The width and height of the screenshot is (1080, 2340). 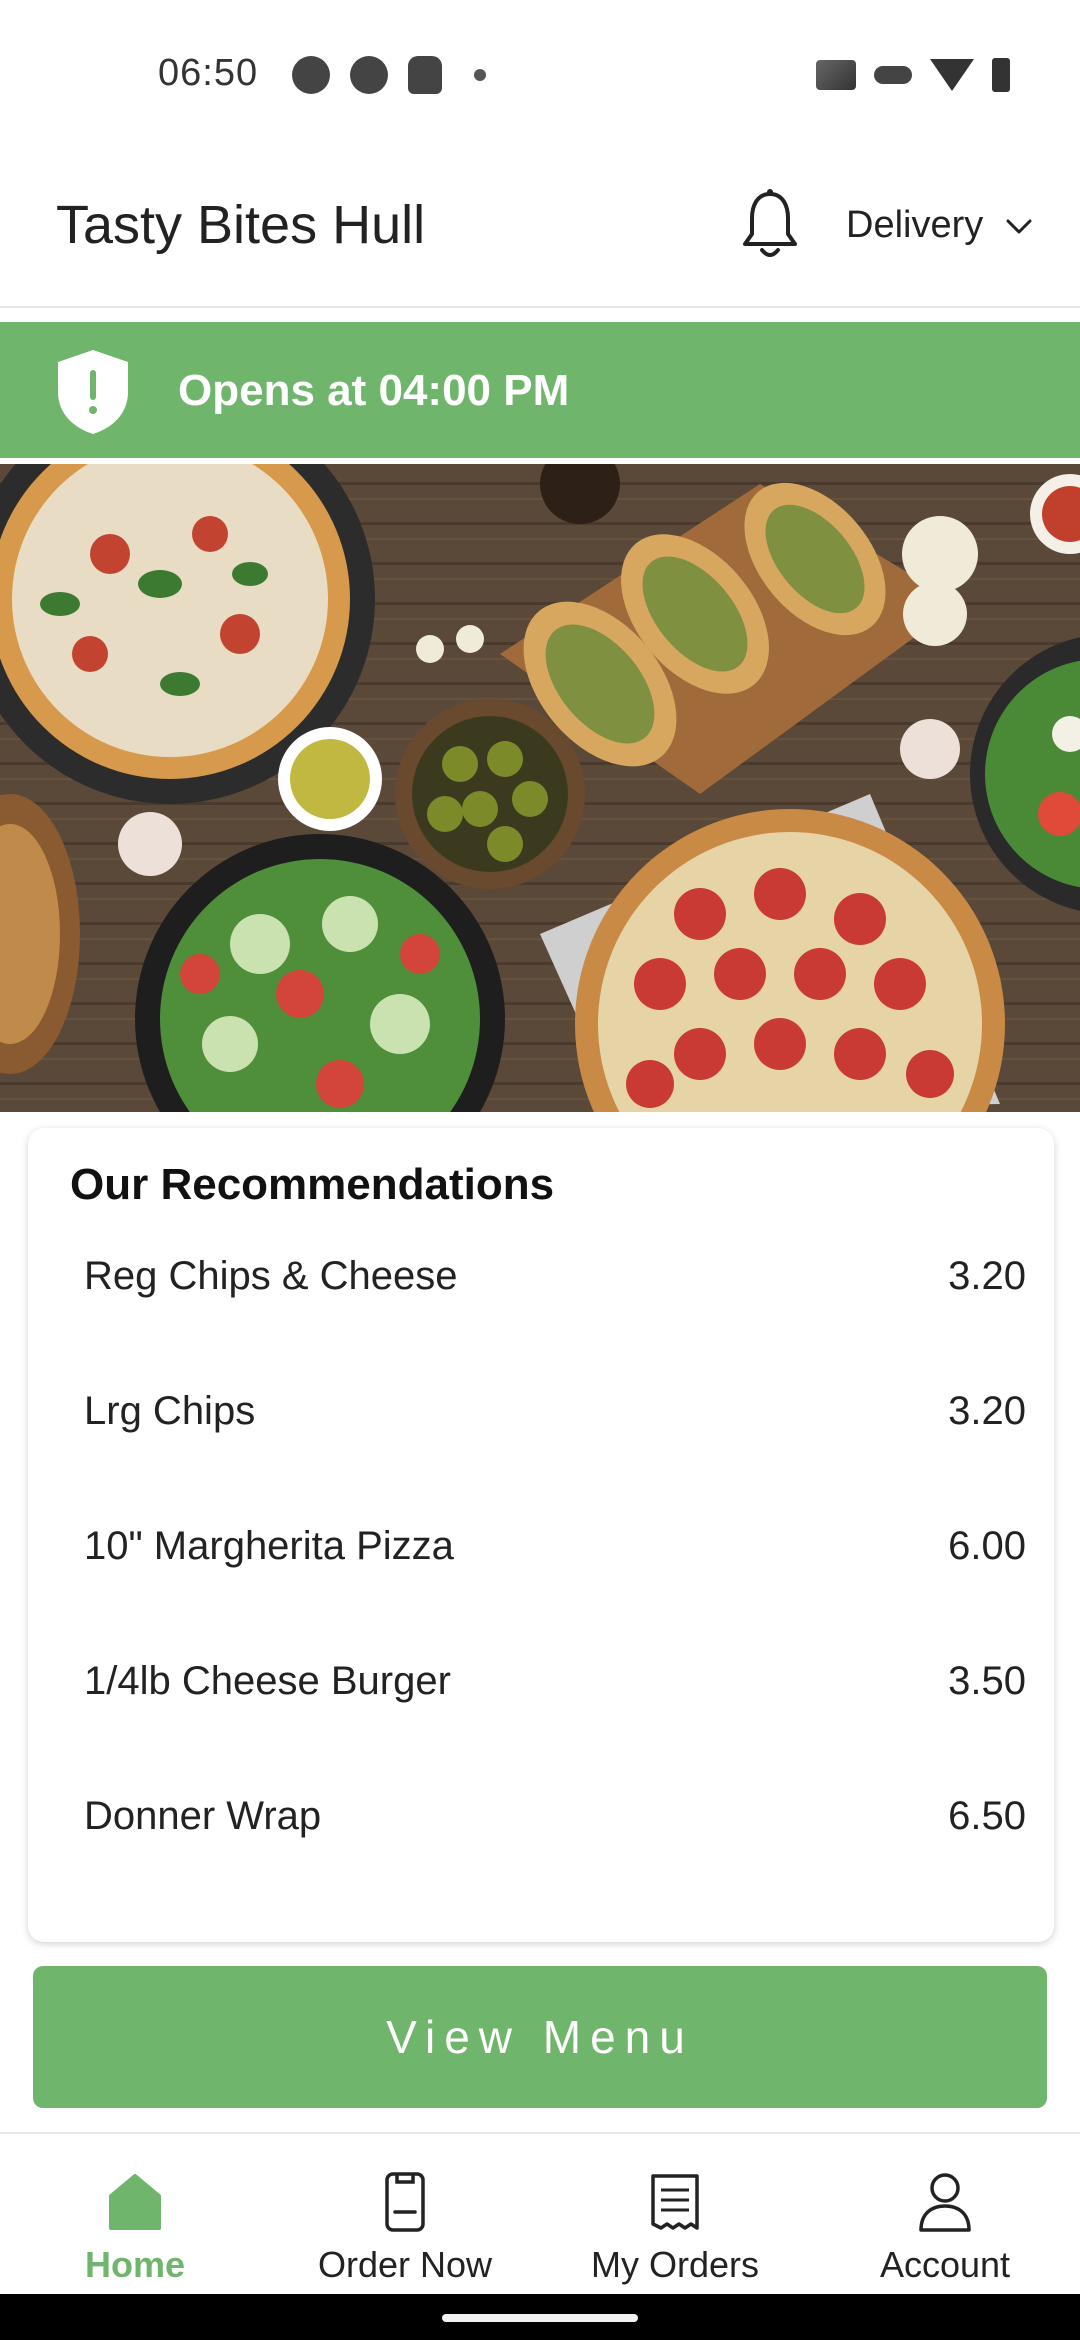 I want to click on item-name: Lrg Chips, so click(x=170, y=1411).